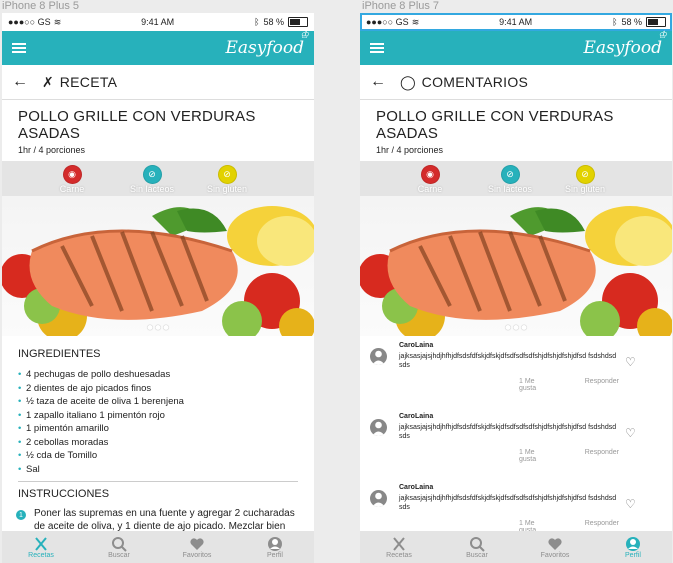 This screenshot has height=563, width=673. Describe the element at coordinates (21, 515) in the screenshot. I see `step-number: 1` at that location.